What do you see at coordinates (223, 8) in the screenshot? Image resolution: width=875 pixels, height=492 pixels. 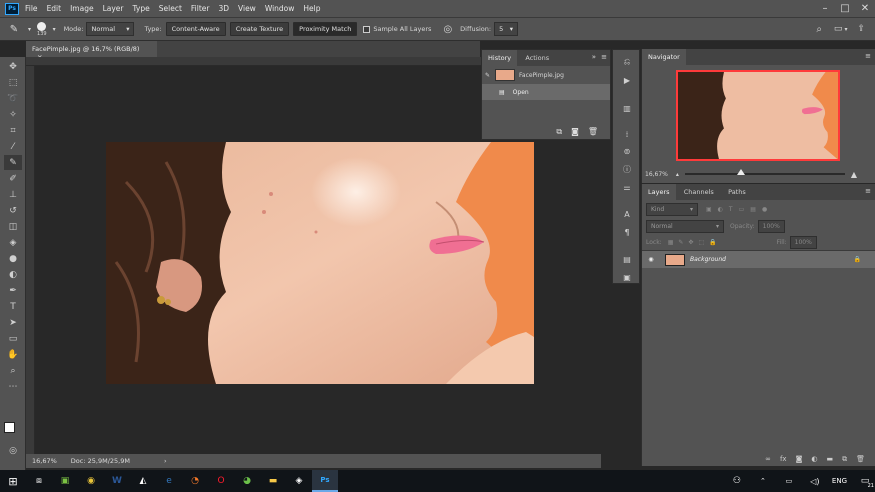 I see `menu-3d: 3D` at bounding box center [223, 8].